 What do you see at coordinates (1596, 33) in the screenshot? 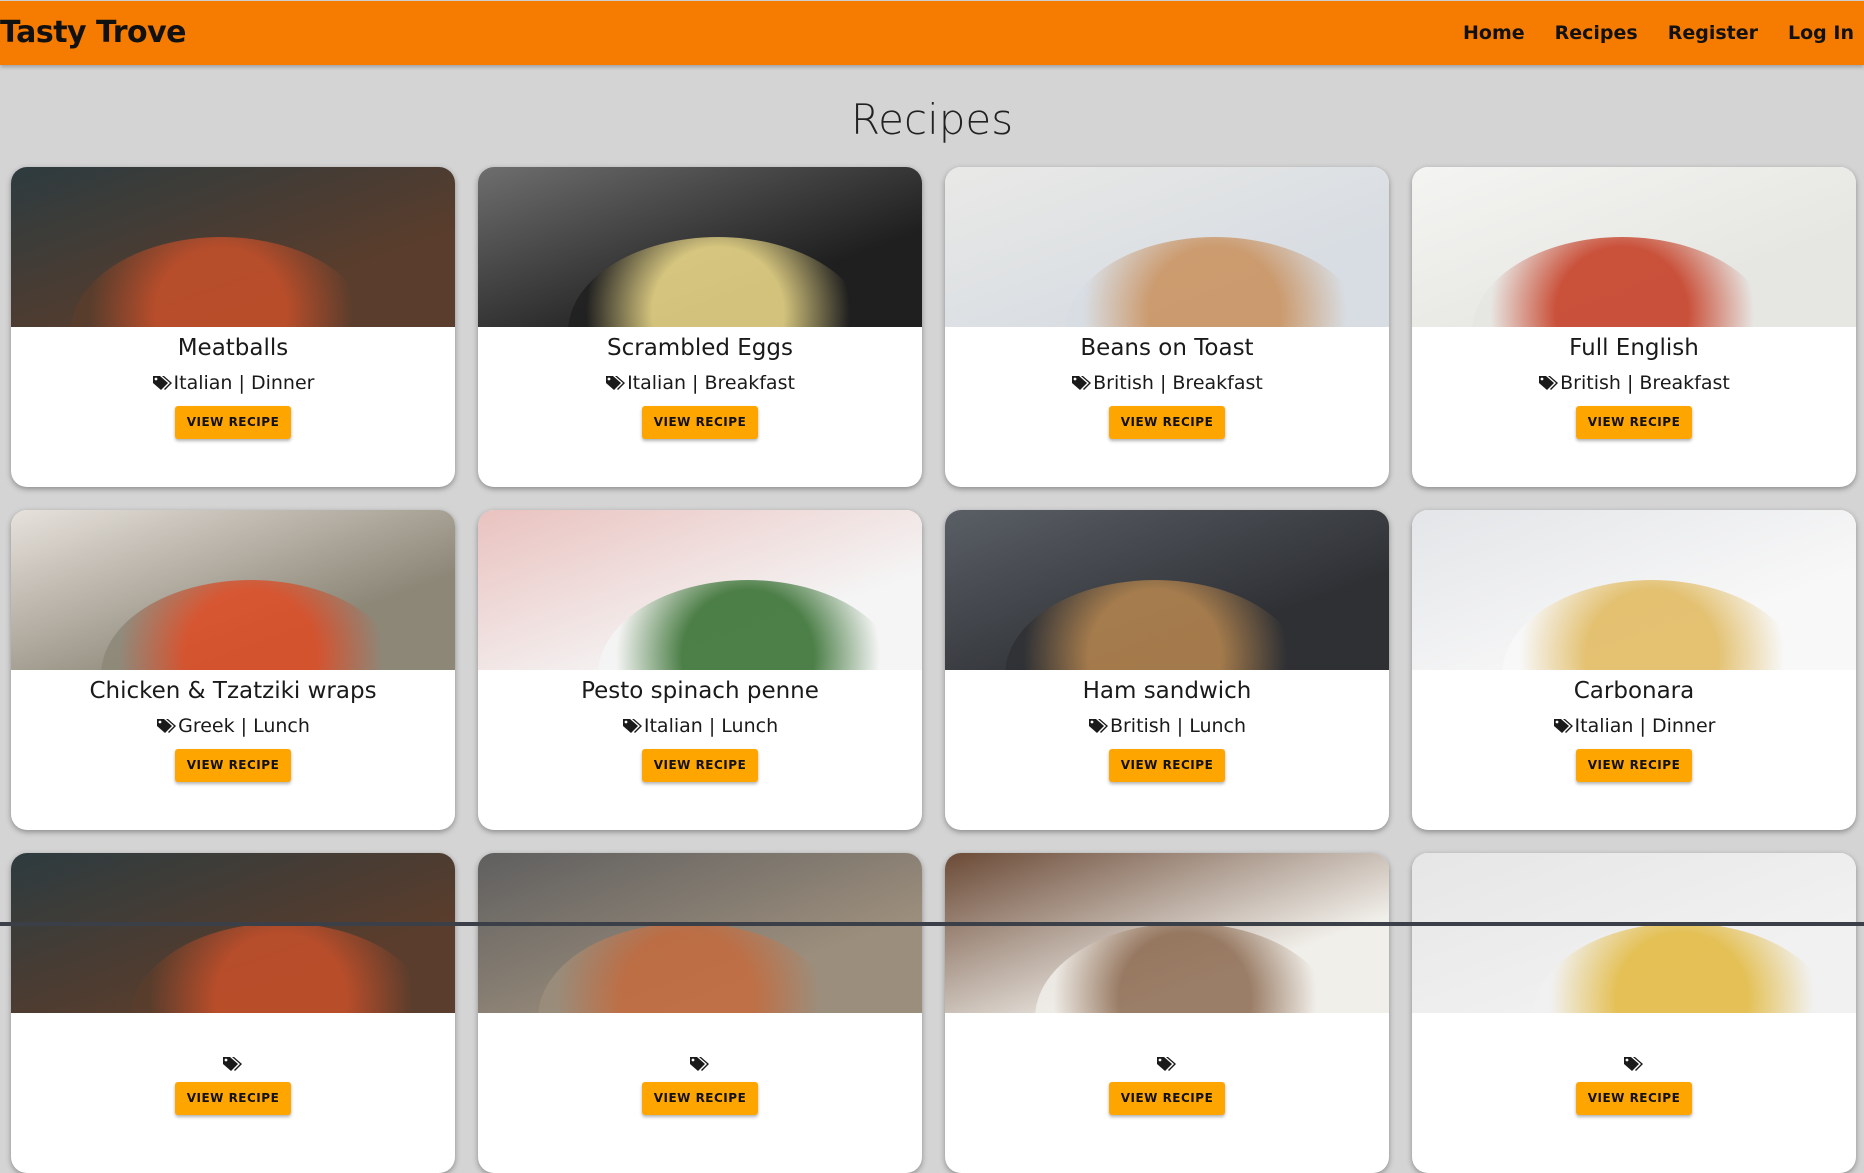
I see `nav-recipes: Recipes` at bounding box center [1596, 33].